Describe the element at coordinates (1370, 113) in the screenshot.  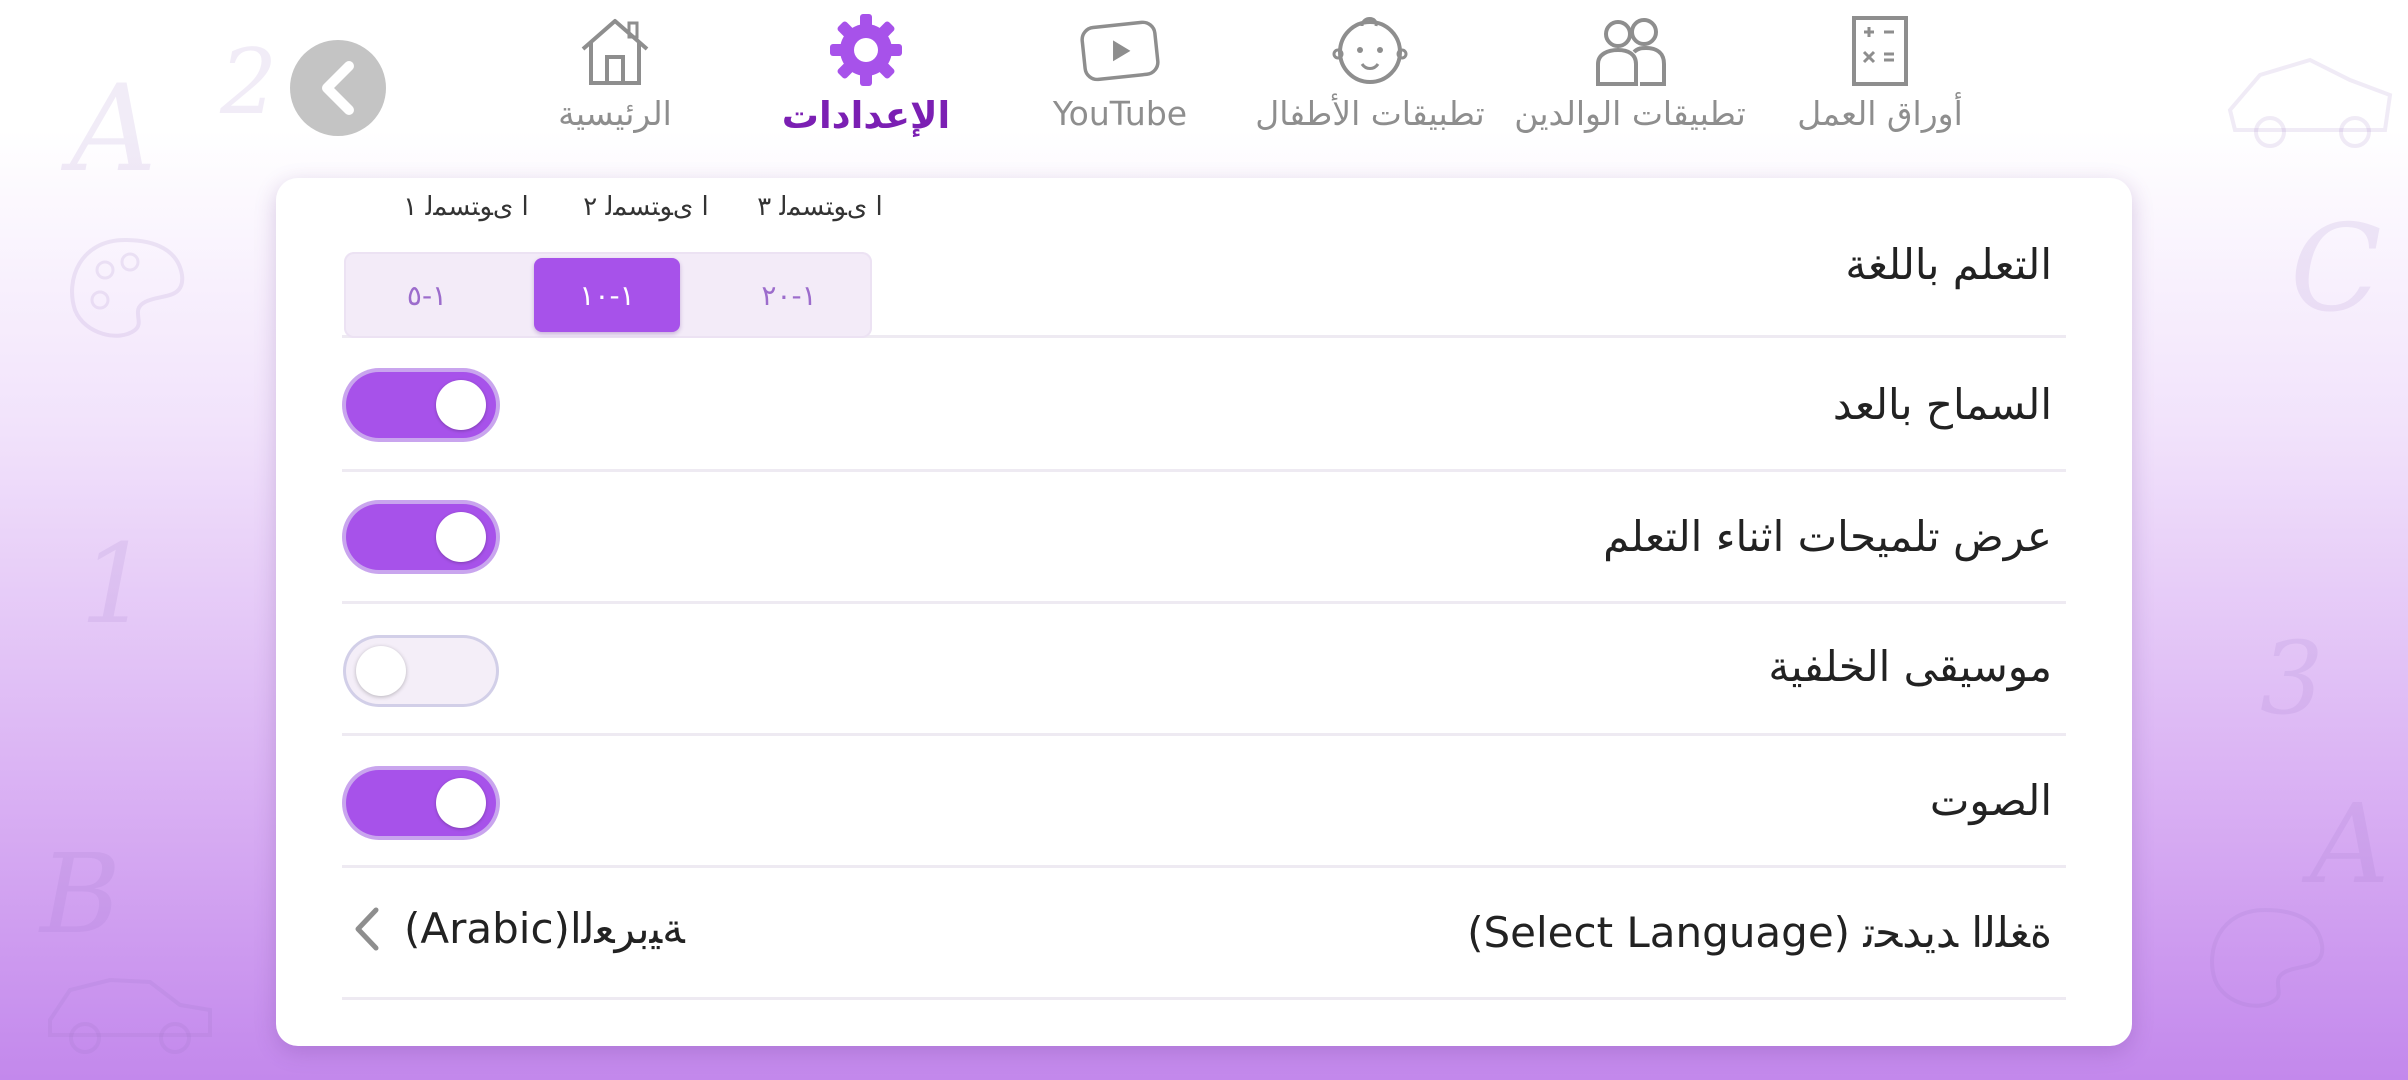
I see `nav-label-kids-apps: تطبيقات الأطفال` at that location.